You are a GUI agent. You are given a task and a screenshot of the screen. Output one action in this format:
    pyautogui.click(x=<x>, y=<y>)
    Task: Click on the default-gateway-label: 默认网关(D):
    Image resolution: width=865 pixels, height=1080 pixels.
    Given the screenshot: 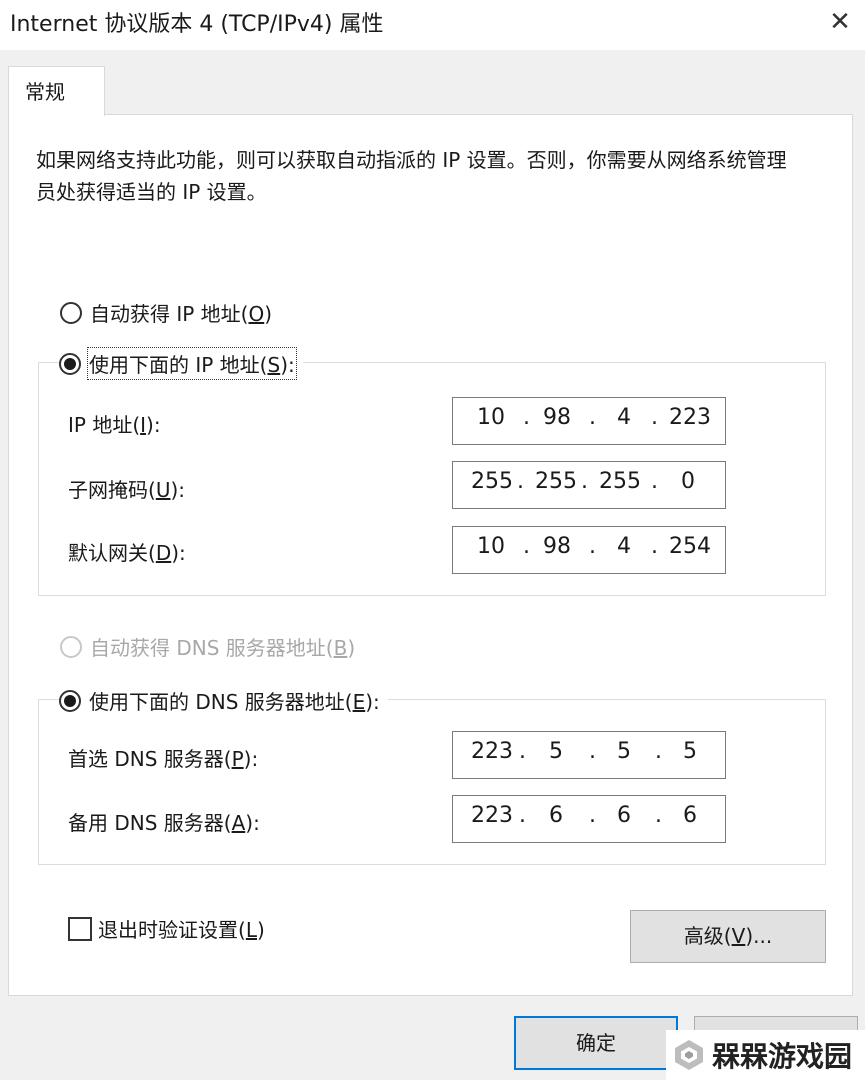 What is the action you would take?
    pyautogui.click(x=127, y=553)
    